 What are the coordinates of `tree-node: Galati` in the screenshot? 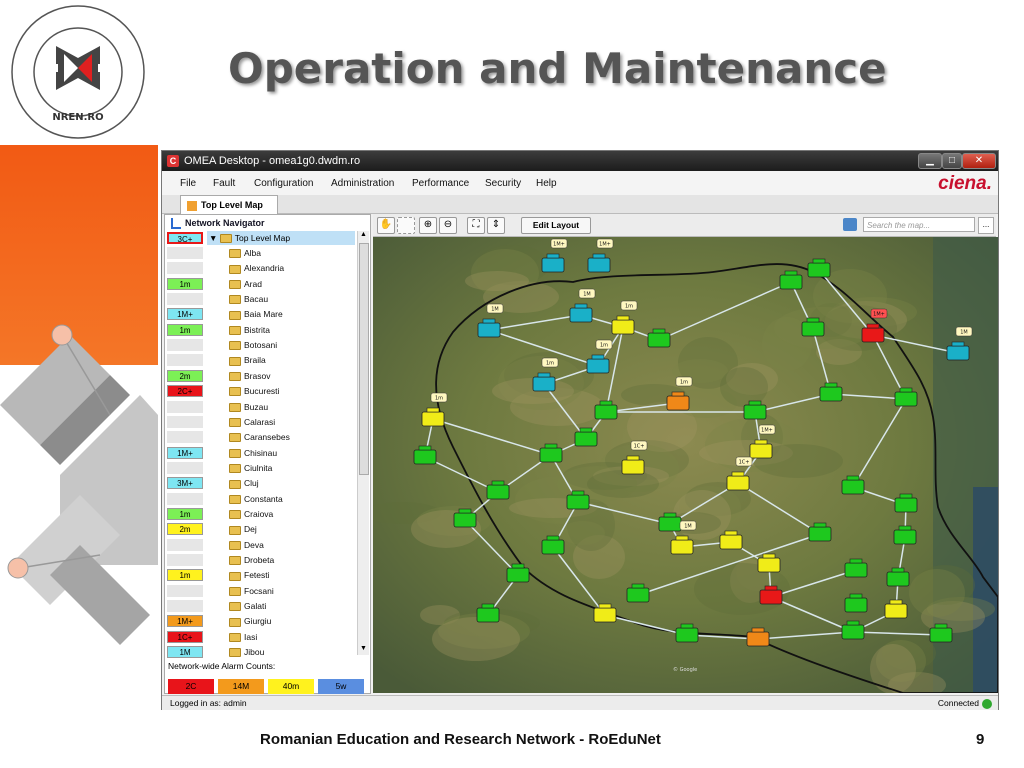 It's located at (247, 606).